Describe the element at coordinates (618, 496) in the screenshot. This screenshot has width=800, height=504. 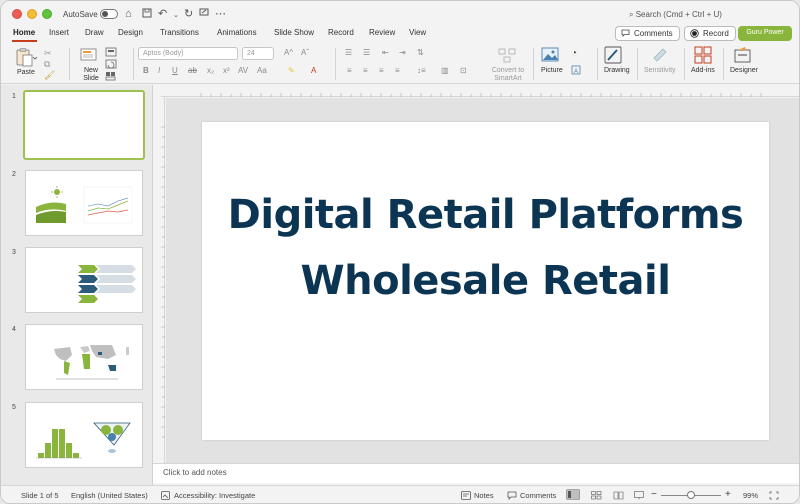
I see `reading-view-icon` at that location.